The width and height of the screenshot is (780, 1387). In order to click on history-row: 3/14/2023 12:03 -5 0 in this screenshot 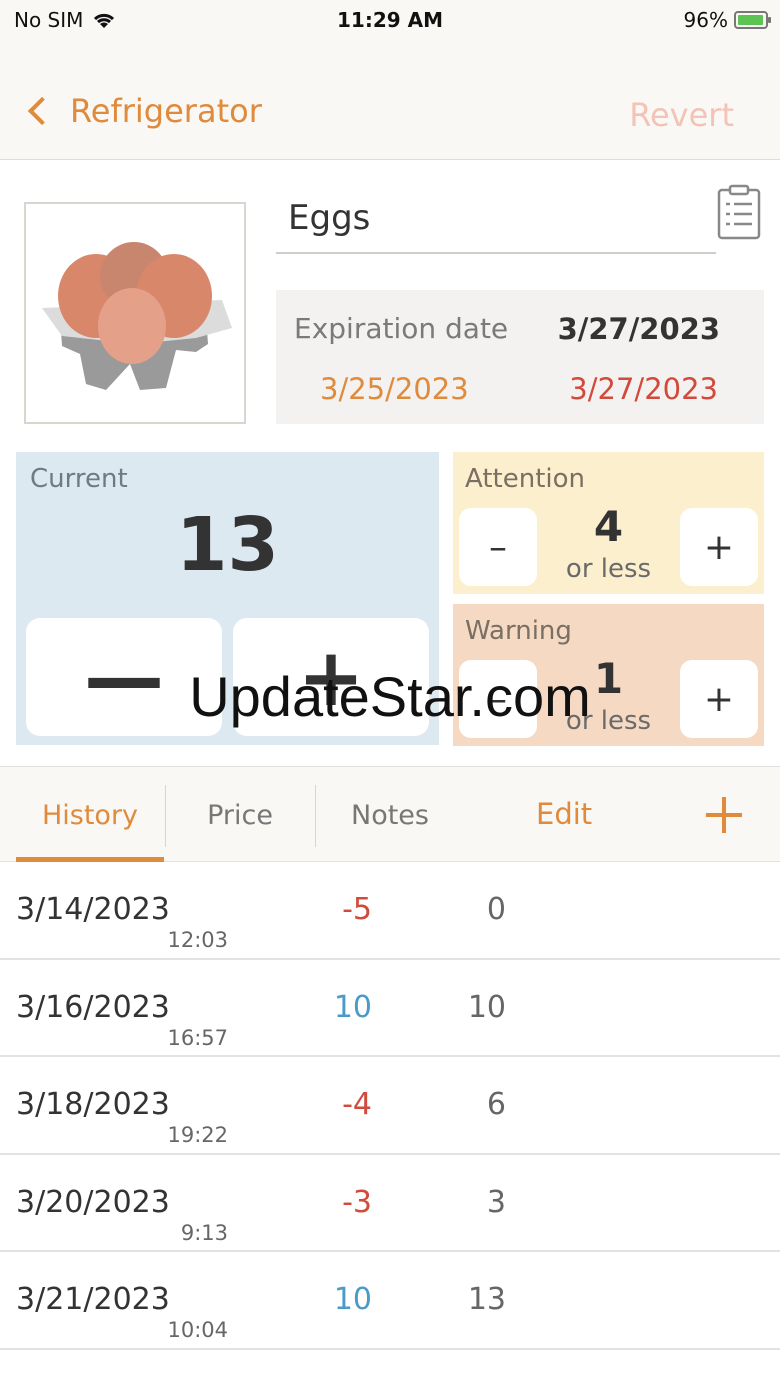, I will do `click(390, 911)`.